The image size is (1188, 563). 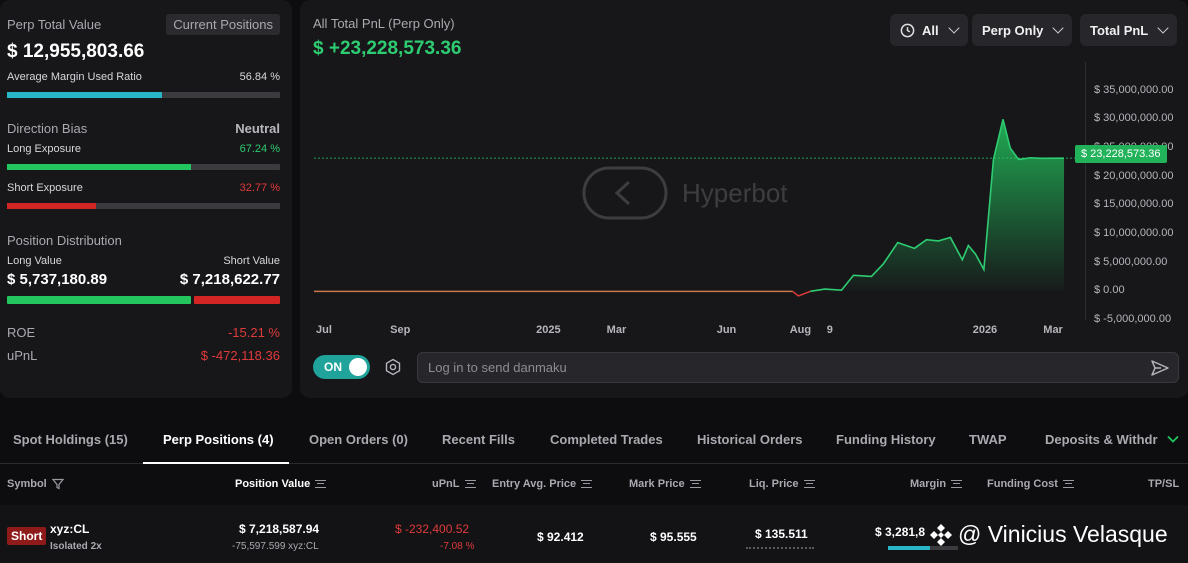 I want to click on current-positions-button: Current Positions, so click(x=223, y=24).